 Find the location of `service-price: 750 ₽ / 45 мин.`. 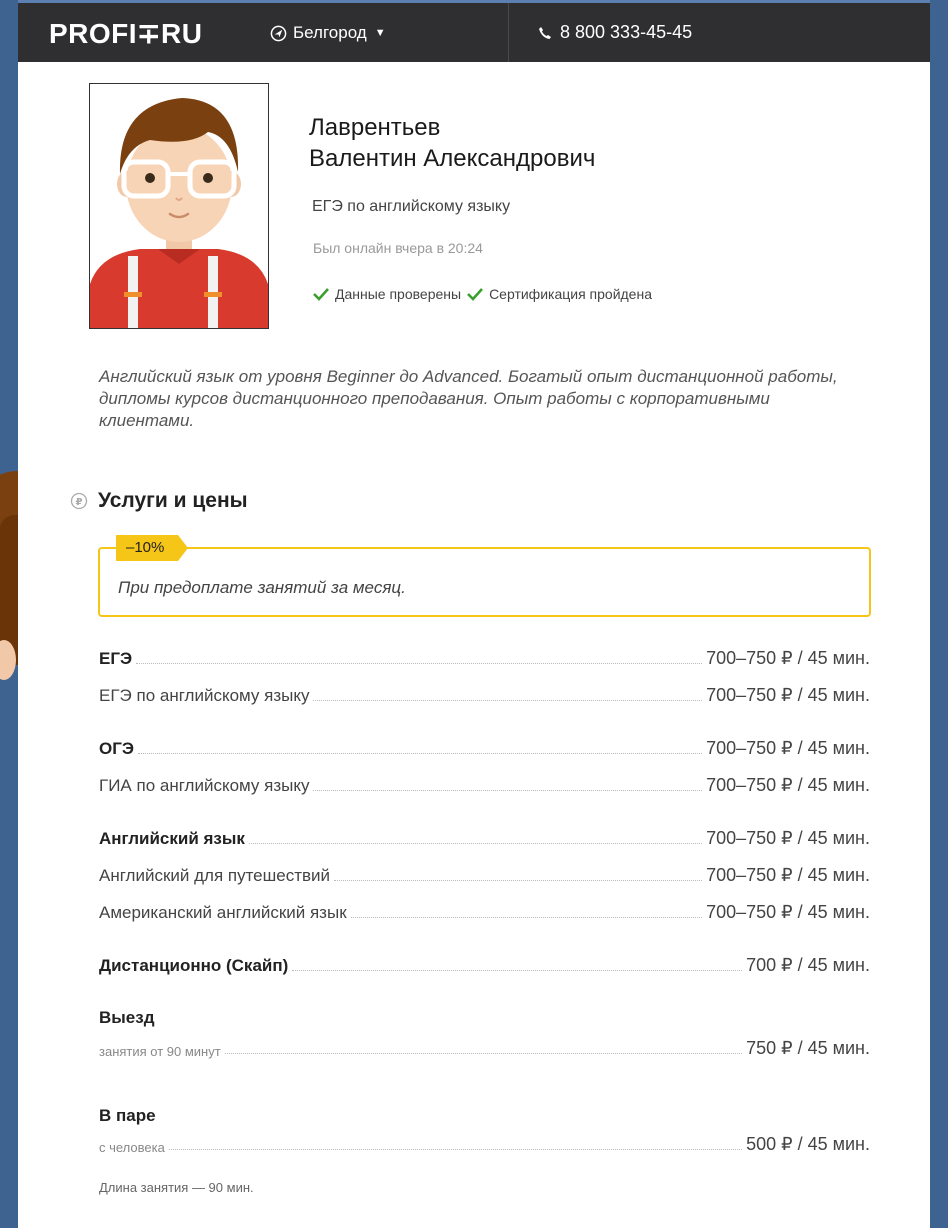

service-price: 750 ₽ / 45 мин. is located at coordinates (808, 1048).